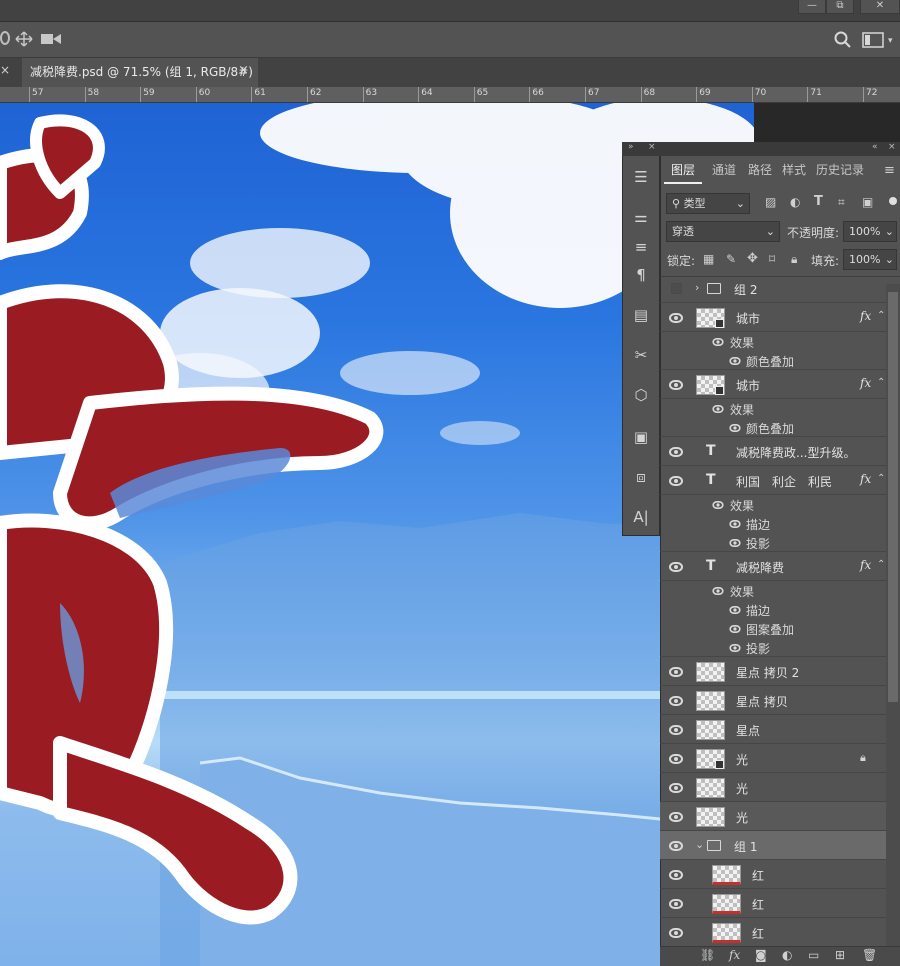  What do you see at coordinates (760, 567) in the screenshot?
I see `layer-name: 减税降费` at bounding box center [760, 567].